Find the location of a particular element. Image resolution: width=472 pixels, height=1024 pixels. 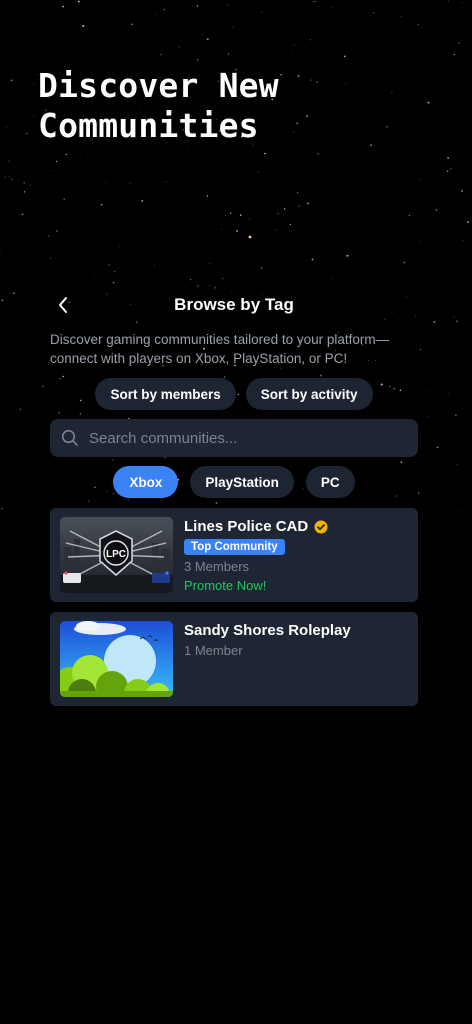

search-input is located at coordinates (253, 438).